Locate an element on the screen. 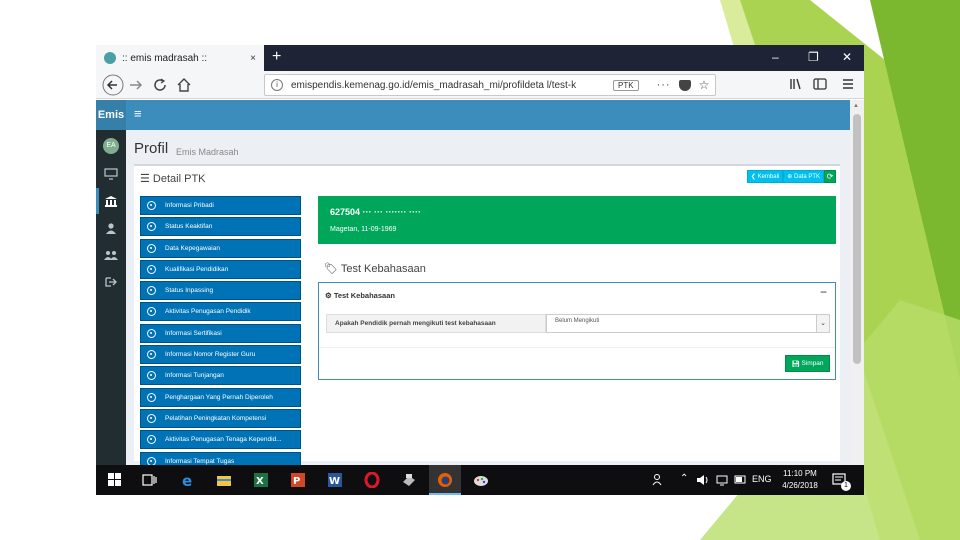  page-title: Profil is located at coordinates (151, 148).